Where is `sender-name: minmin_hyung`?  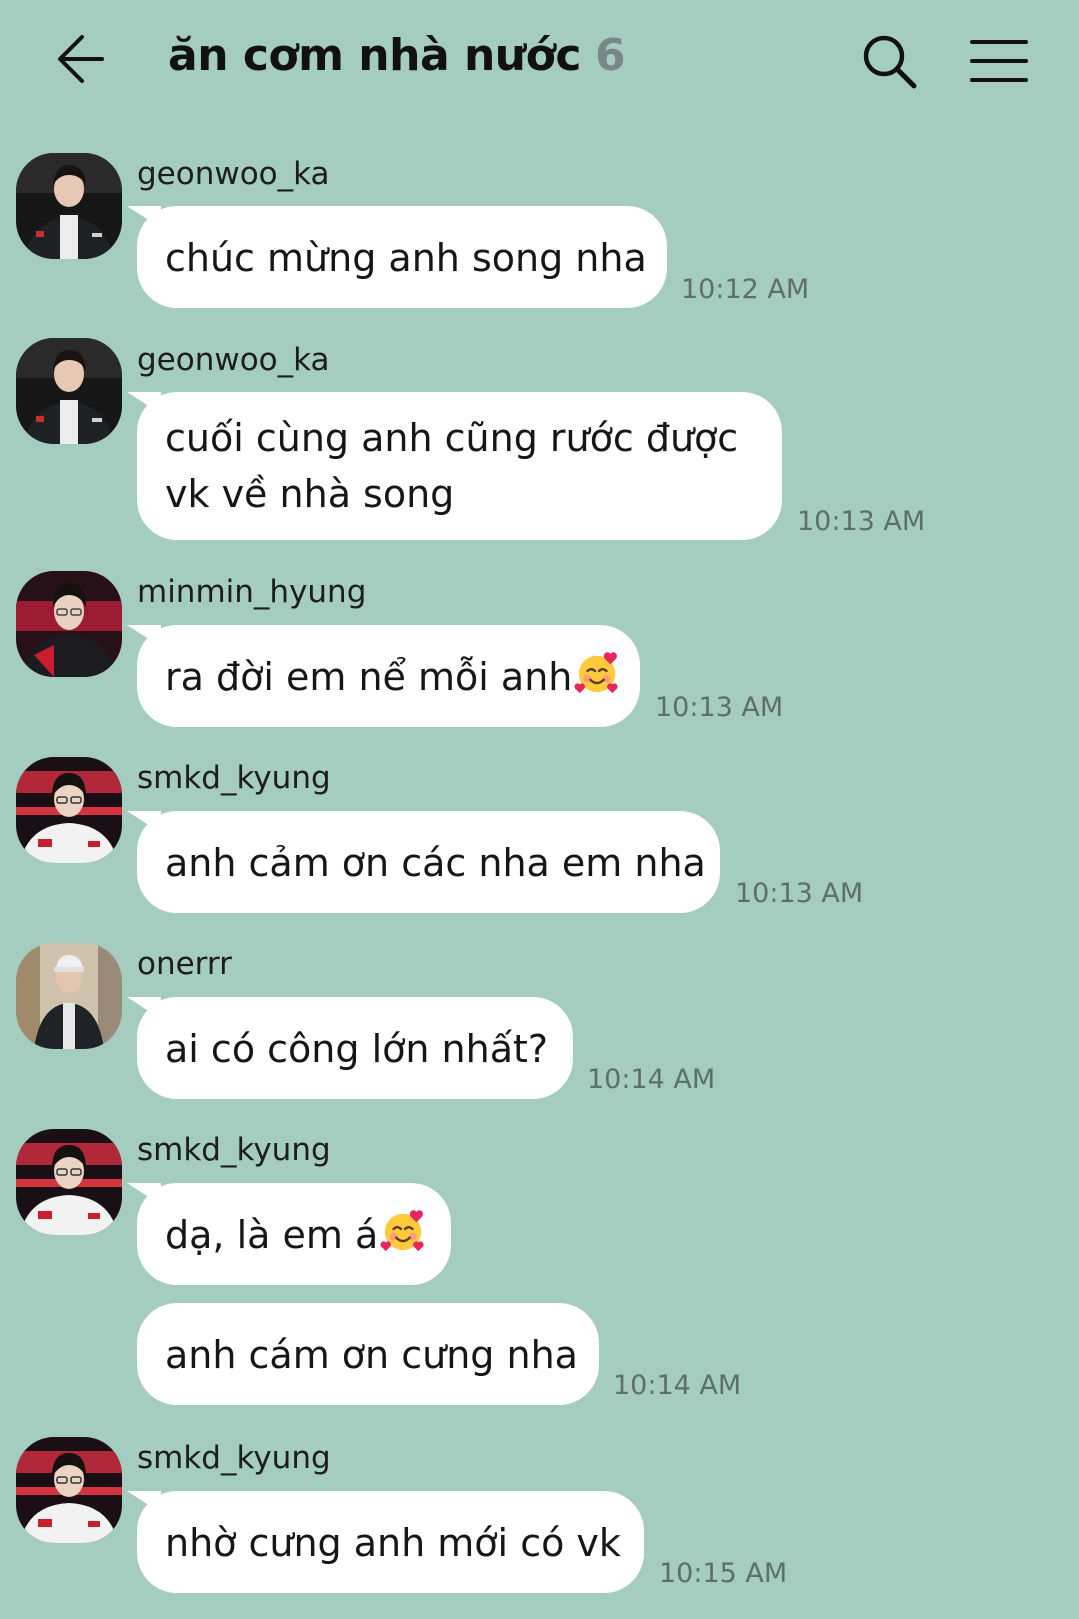
sender-name: minmin_hyung is located at coordinates (252, 592).